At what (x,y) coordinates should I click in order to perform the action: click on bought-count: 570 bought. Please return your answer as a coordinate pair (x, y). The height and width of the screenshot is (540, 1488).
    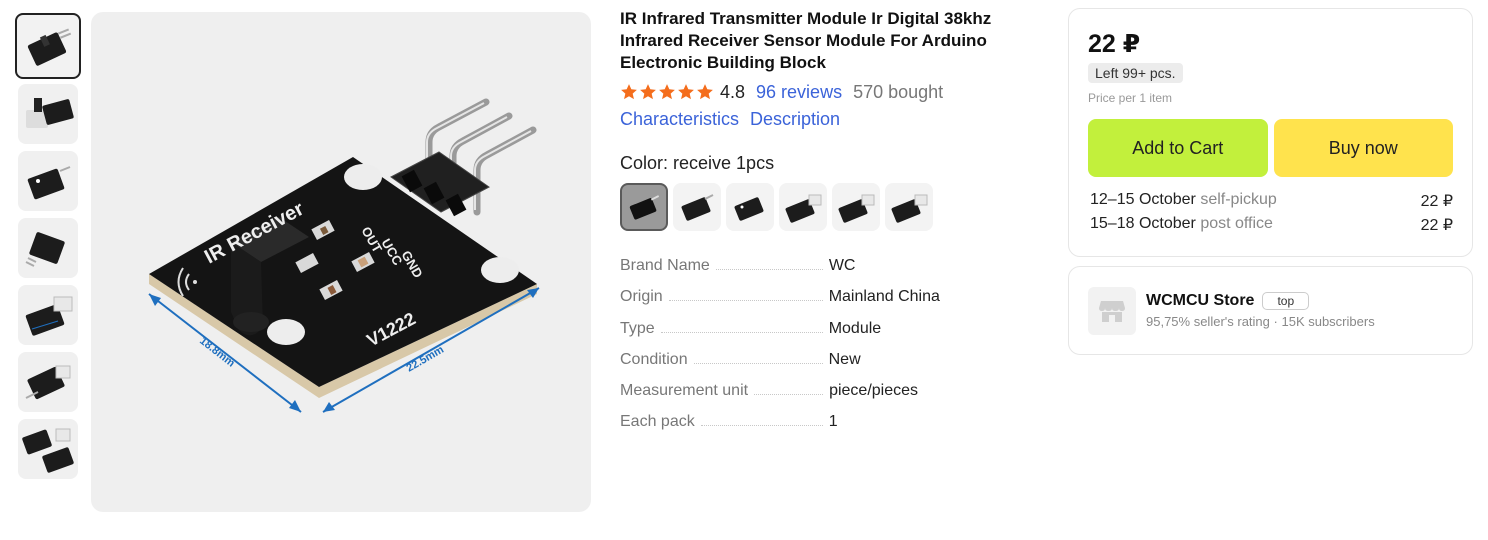
    Looking at the image, I should click on (898, 91).